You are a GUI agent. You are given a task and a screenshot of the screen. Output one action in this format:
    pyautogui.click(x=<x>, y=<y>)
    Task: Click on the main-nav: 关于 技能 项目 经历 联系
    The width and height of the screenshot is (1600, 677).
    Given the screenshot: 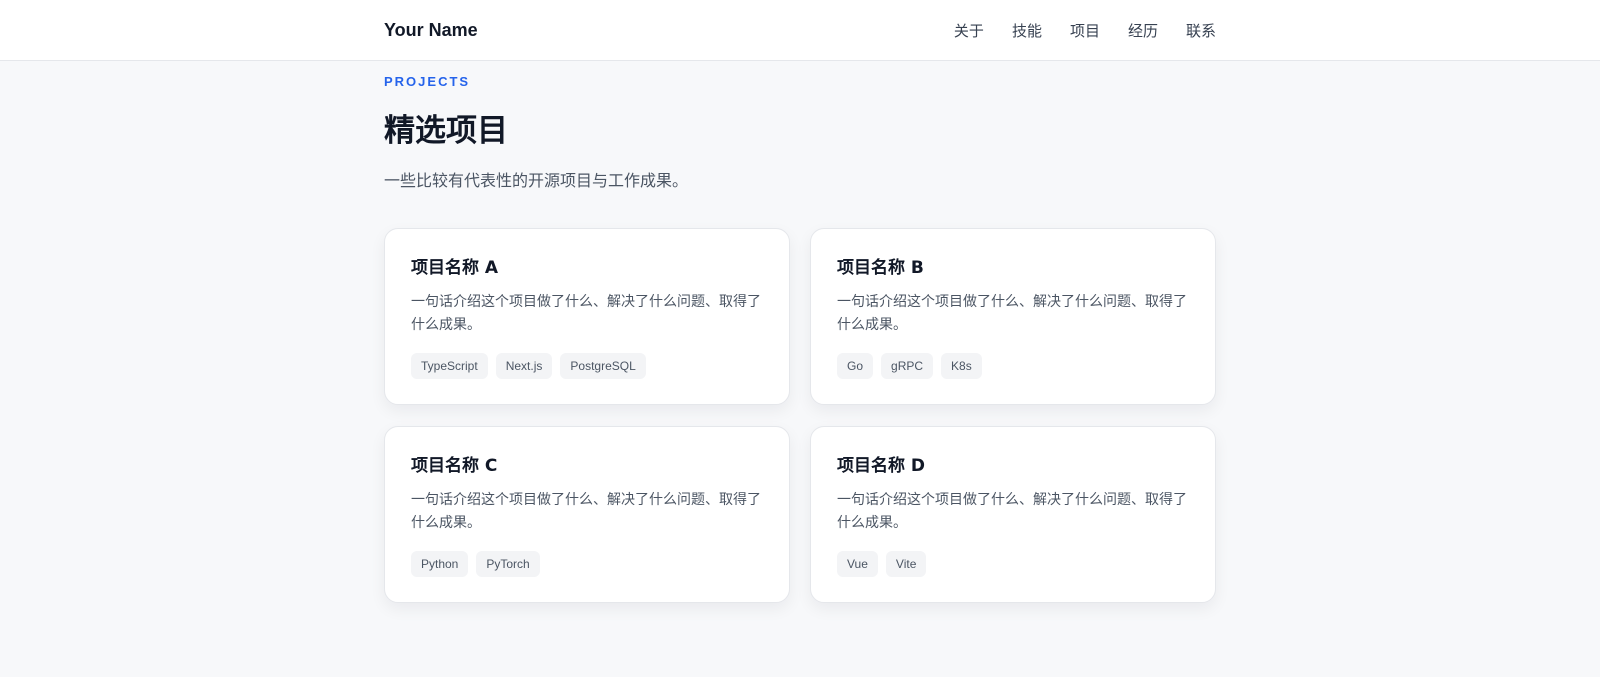 What is the action you would take?
    pyautogui.click(x=1085, y=30)
    